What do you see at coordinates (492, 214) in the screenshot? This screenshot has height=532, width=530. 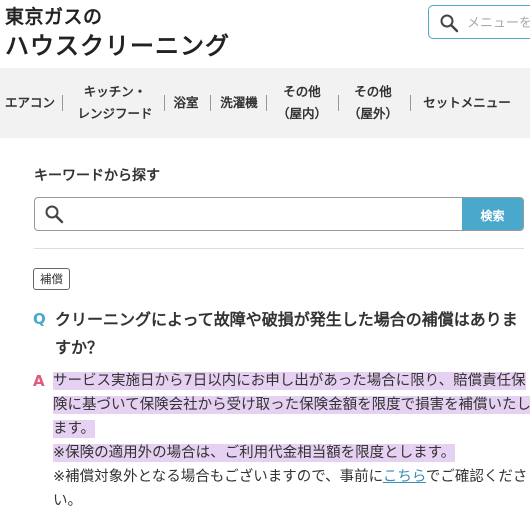 I see `search-button: 検索` at bounding box center [492, 214].